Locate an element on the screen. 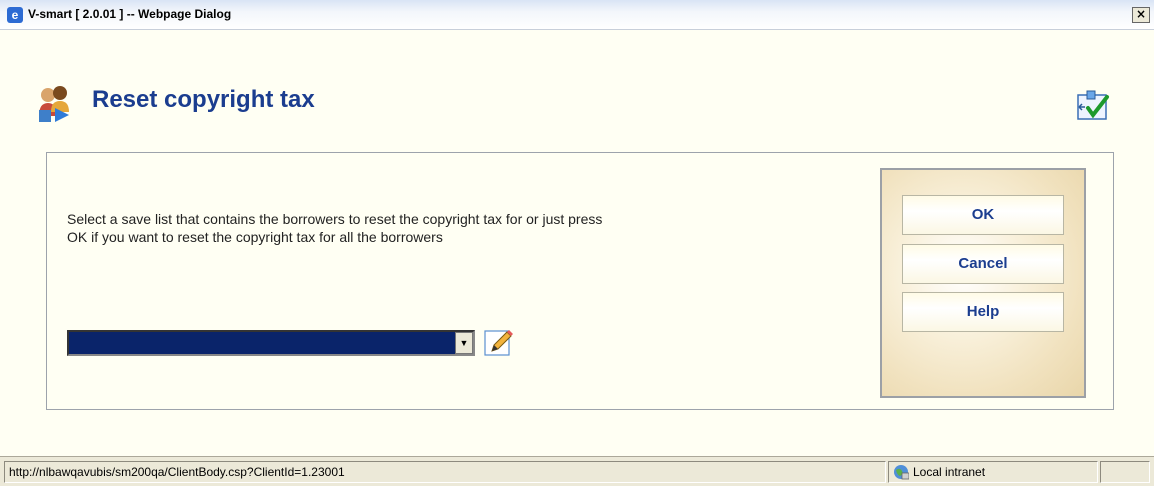 This screenshot has height=486, width=1154. layout-settings-icon is located at coordinates (1093, 106).